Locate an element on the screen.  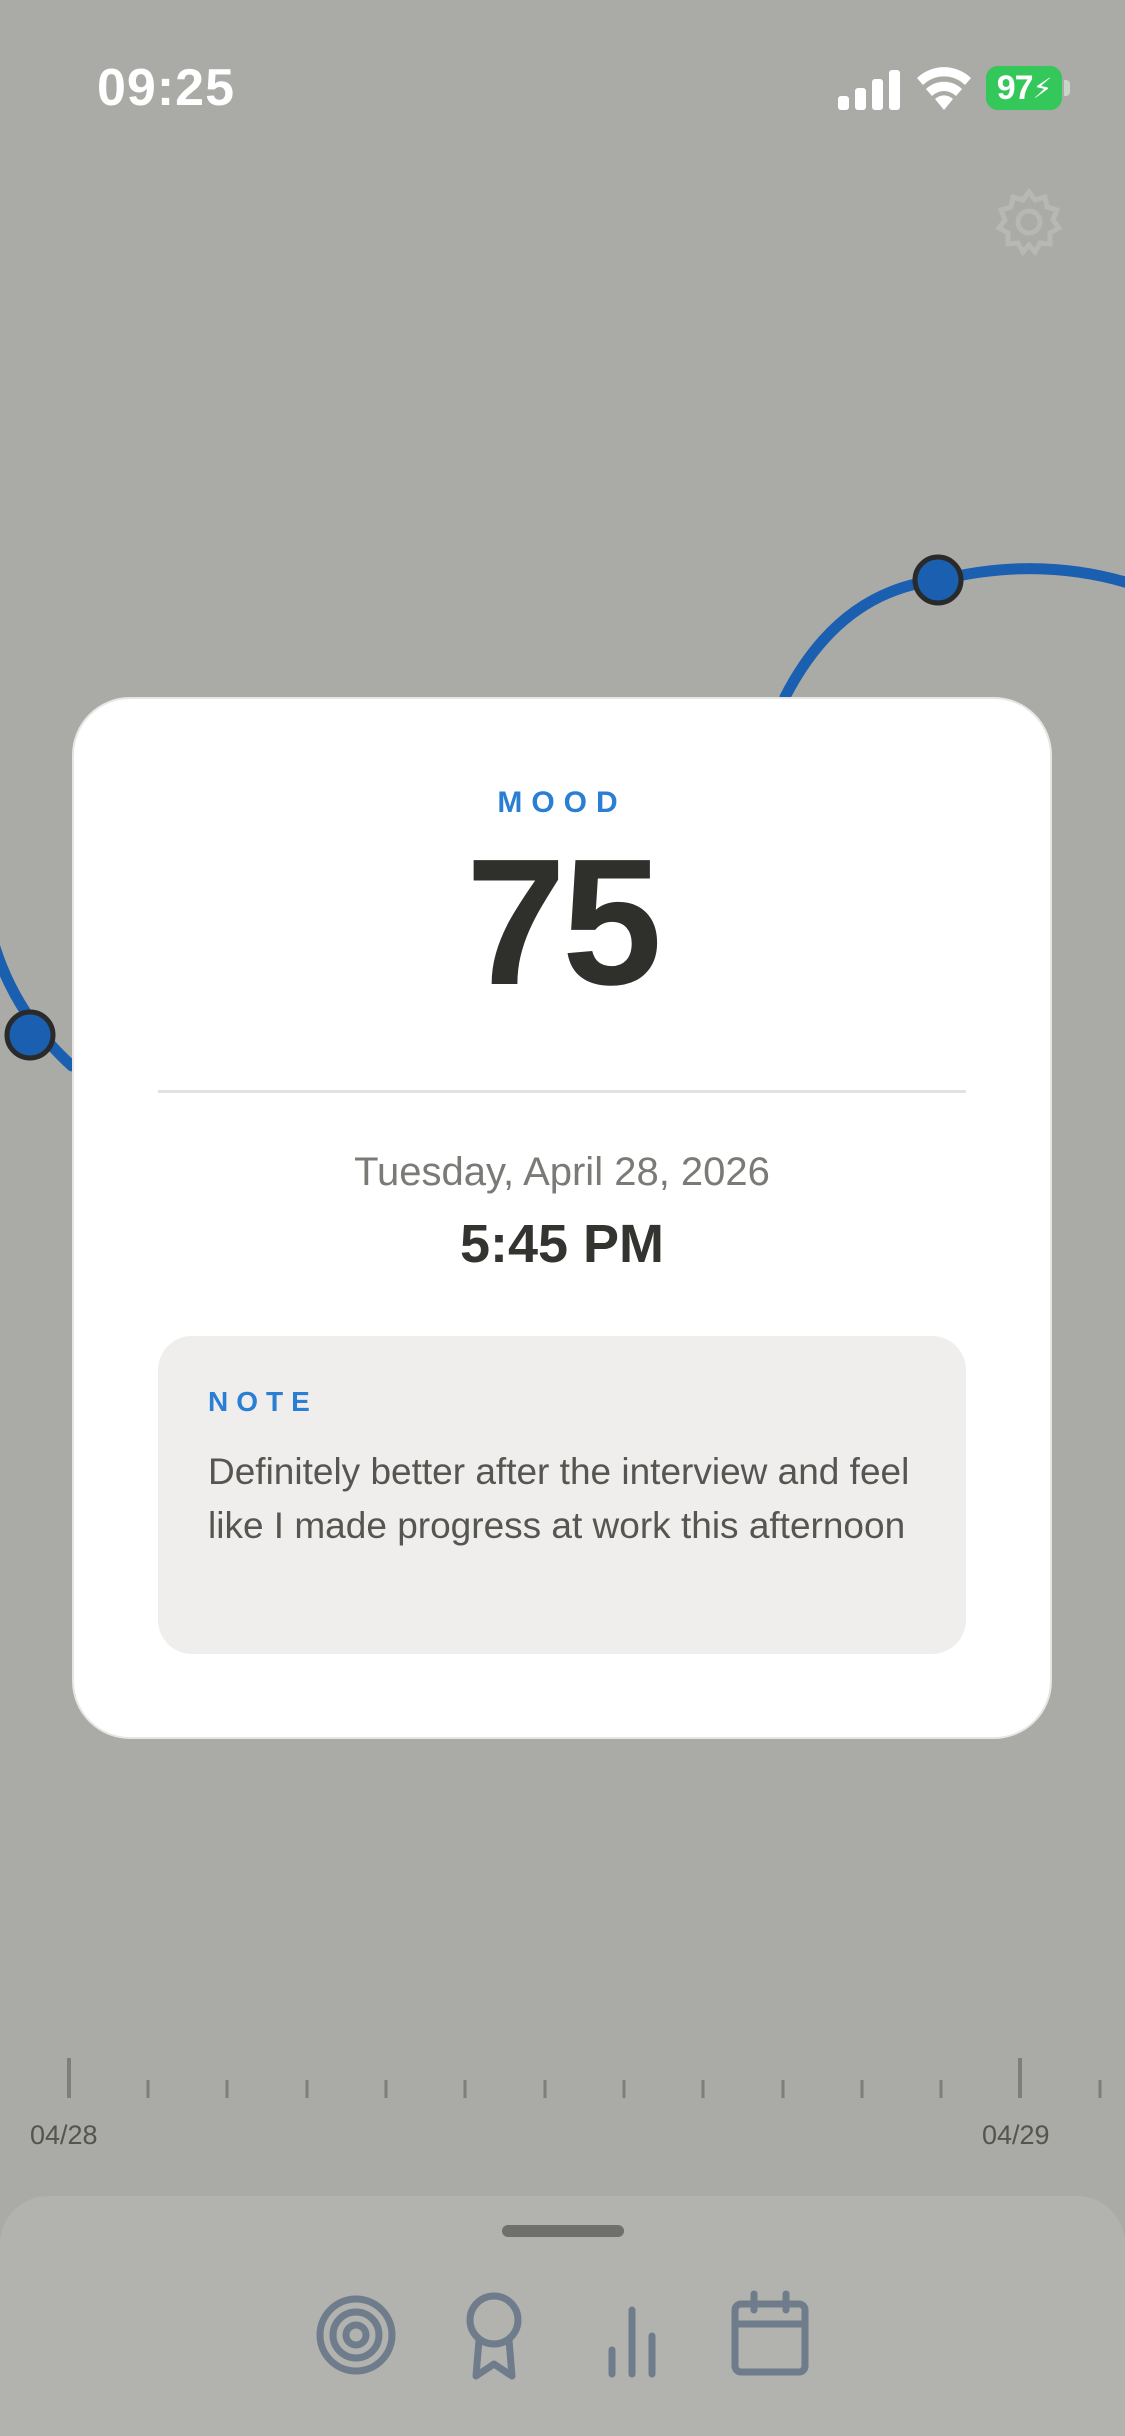
entry-time: 5:45 PM is located at coordinates (562, 1244).